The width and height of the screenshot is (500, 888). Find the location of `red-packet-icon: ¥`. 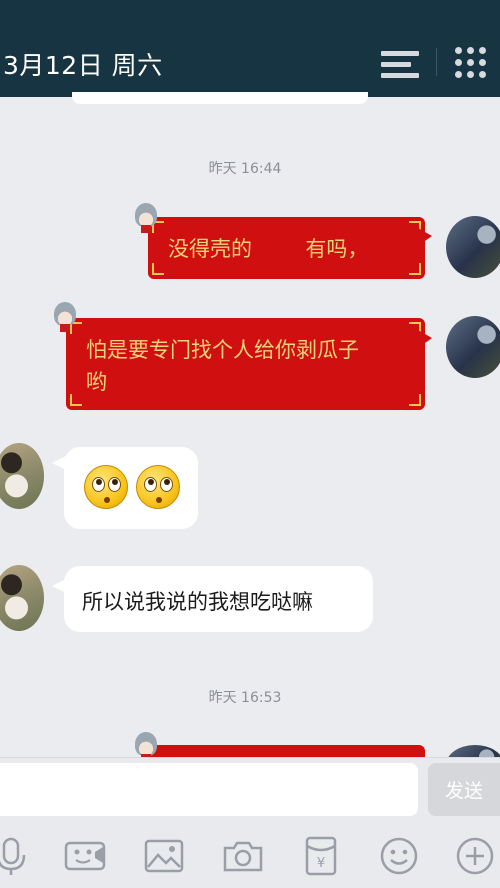

red-packet-icon: ¥ is located at coordinates (321, 856).